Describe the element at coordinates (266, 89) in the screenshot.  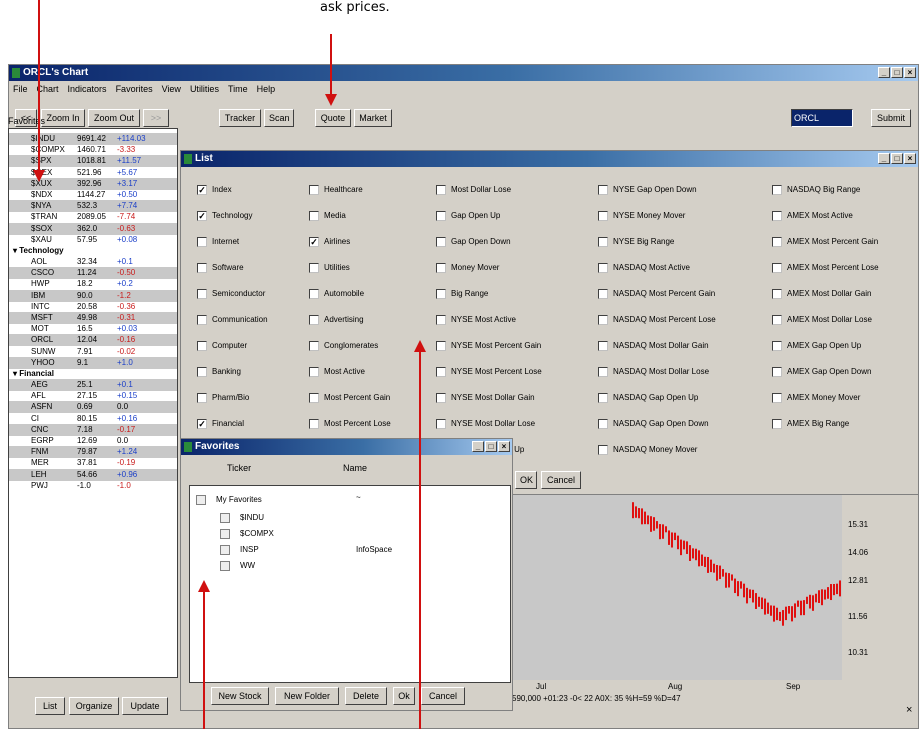
I see `menu-item-help: Help` at that location.